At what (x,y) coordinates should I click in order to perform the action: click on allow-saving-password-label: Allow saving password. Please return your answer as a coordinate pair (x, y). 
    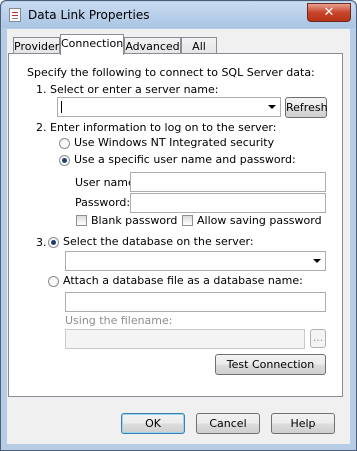
    Looking at the image, I should click on (259, 220).